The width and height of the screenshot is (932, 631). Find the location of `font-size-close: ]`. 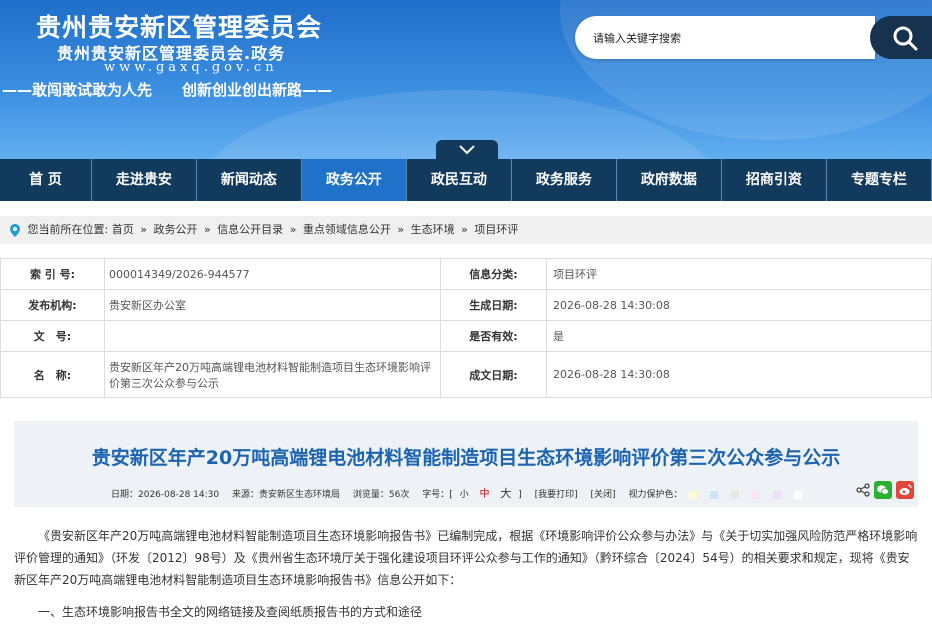

font-size-close: ] is located at coordinates (520, 495).